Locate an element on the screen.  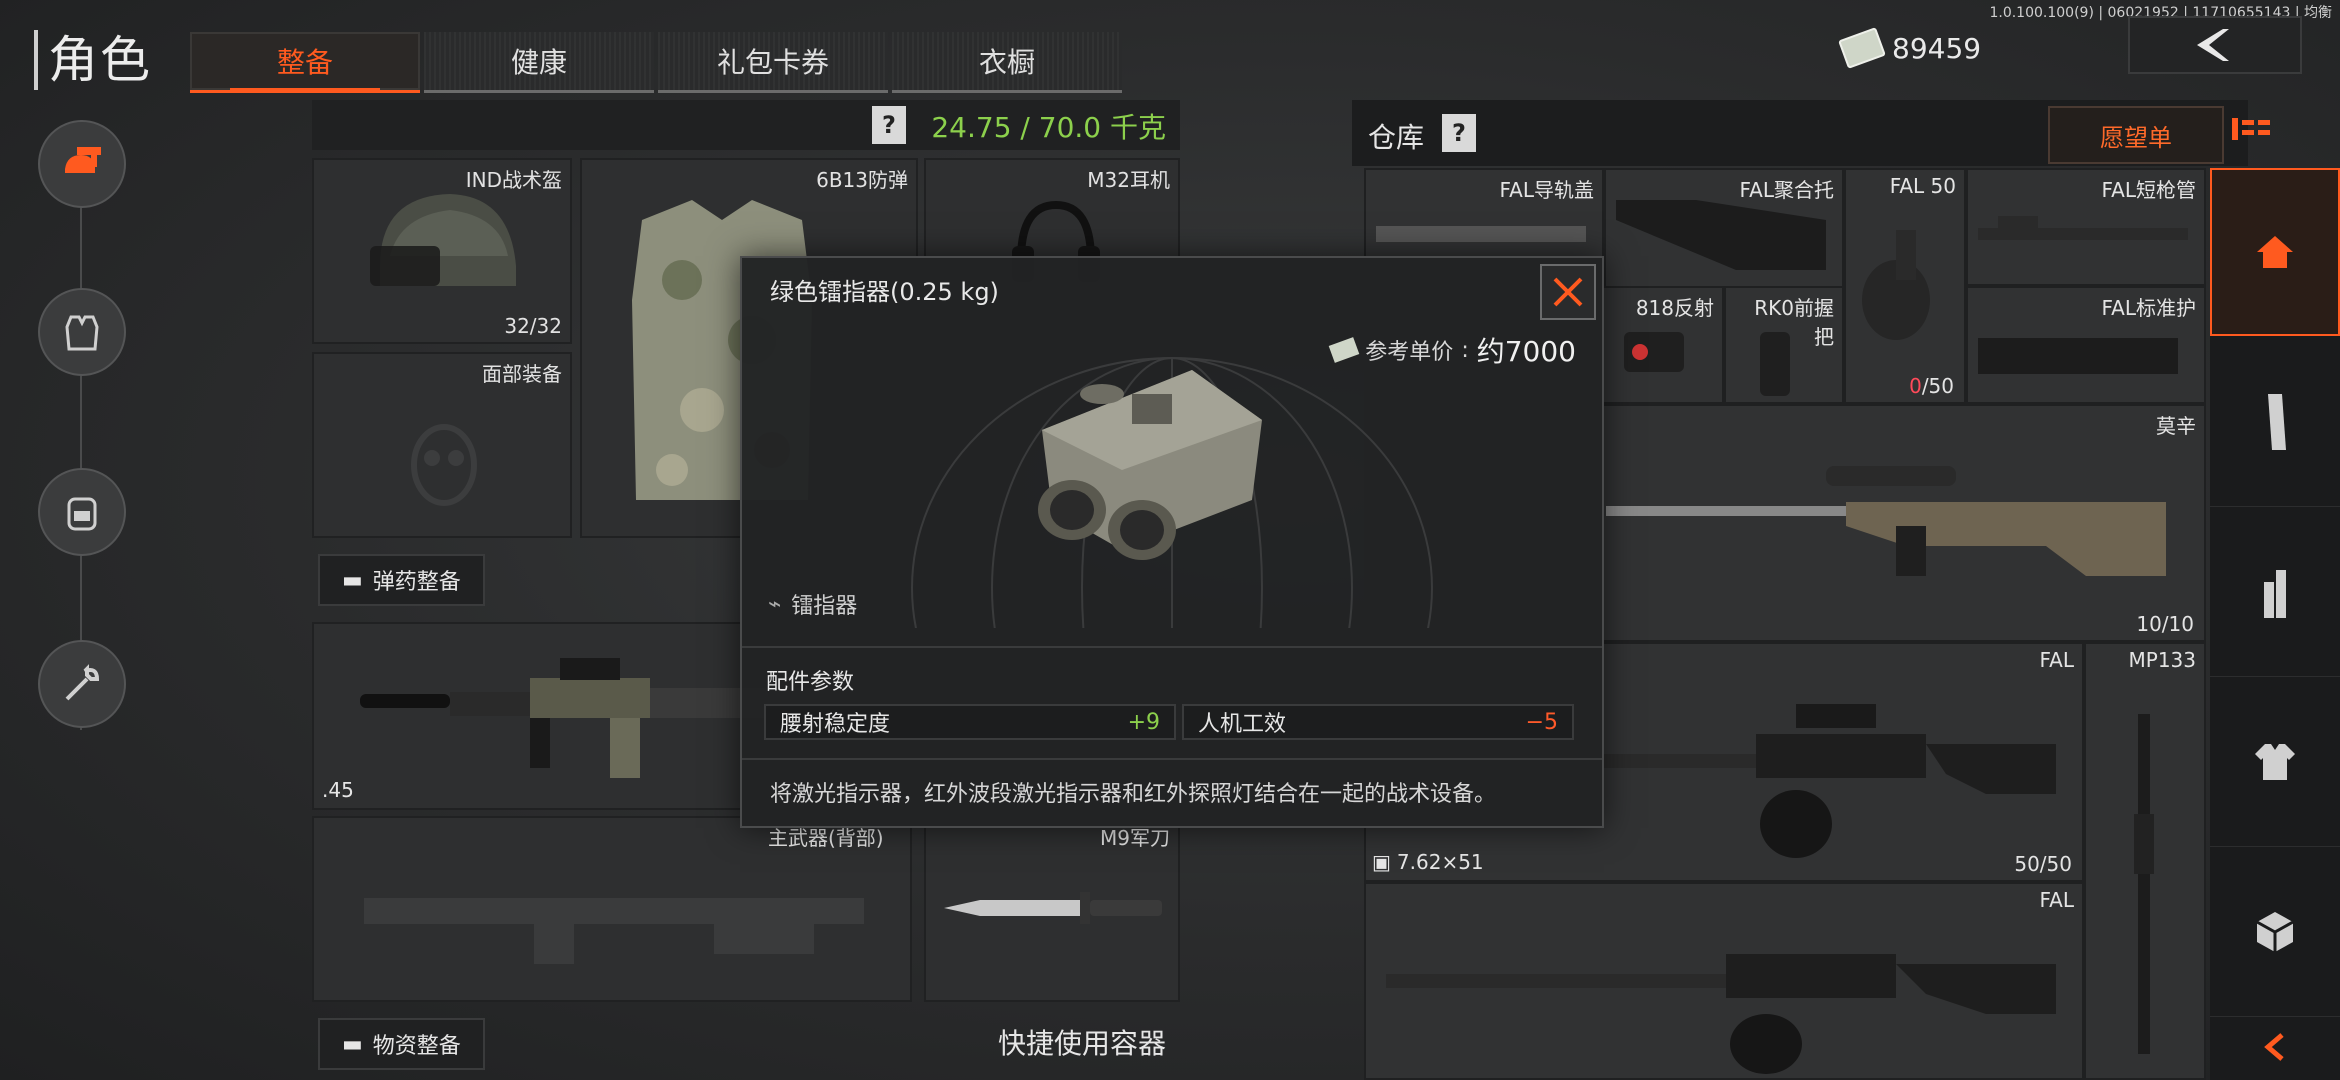
knife-image is located at coordinates (1053, 908).